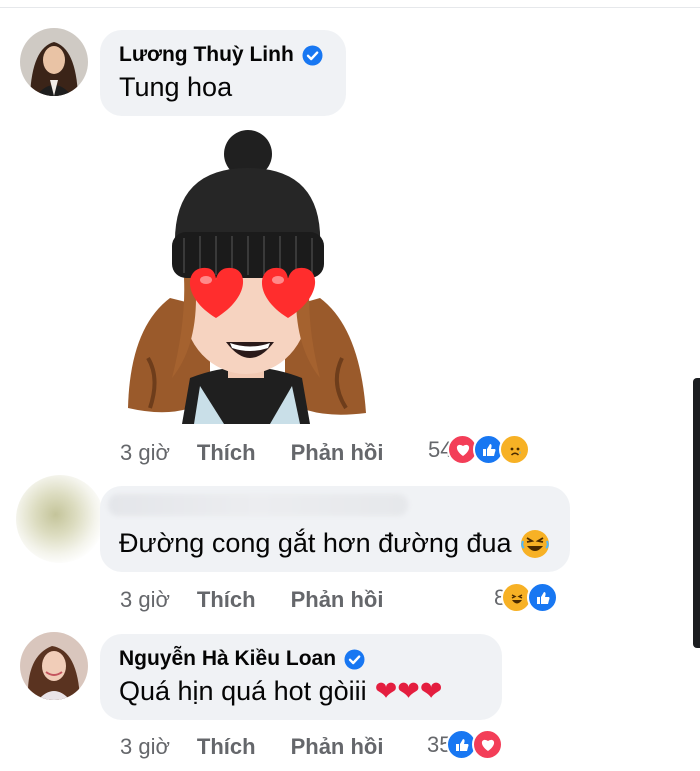  I want to click on like-reaction-icon, so click(543, 597).